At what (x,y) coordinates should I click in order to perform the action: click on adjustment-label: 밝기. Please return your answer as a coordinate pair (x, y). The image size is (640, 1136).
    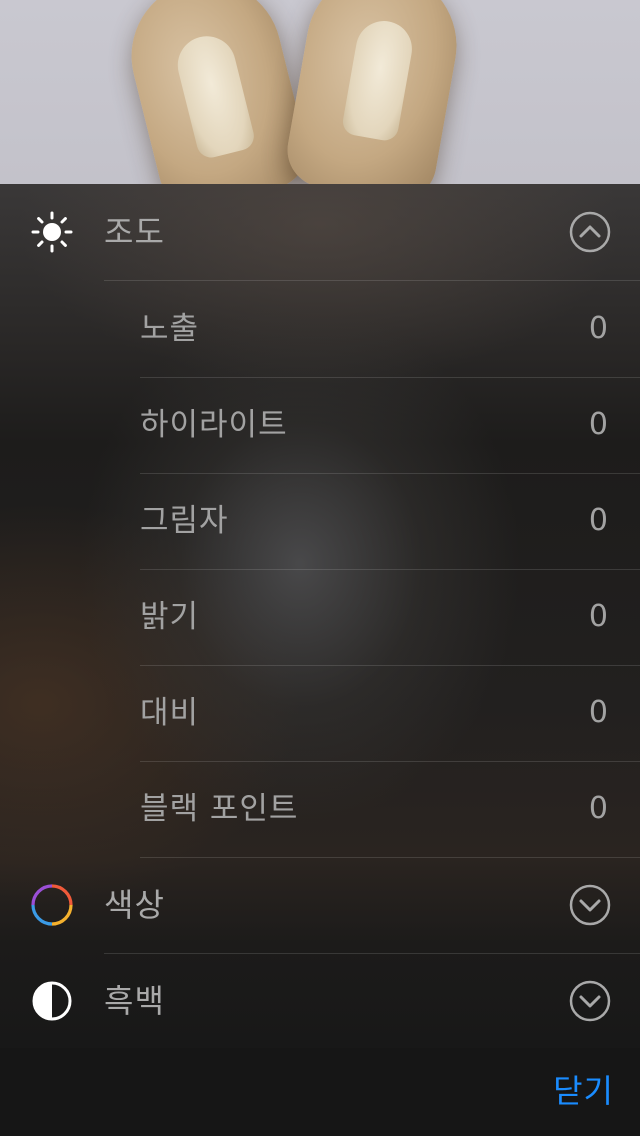
    Looking at the image, I should click on (170, 617).